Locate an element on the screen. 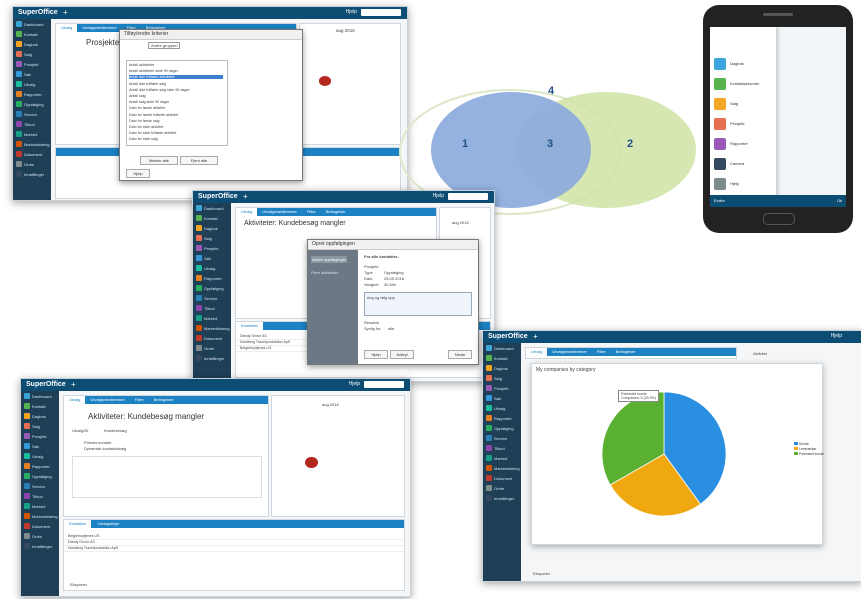 This screenshot has height=599, width=861. next-button: Neste is located at coordinates (460, 354).